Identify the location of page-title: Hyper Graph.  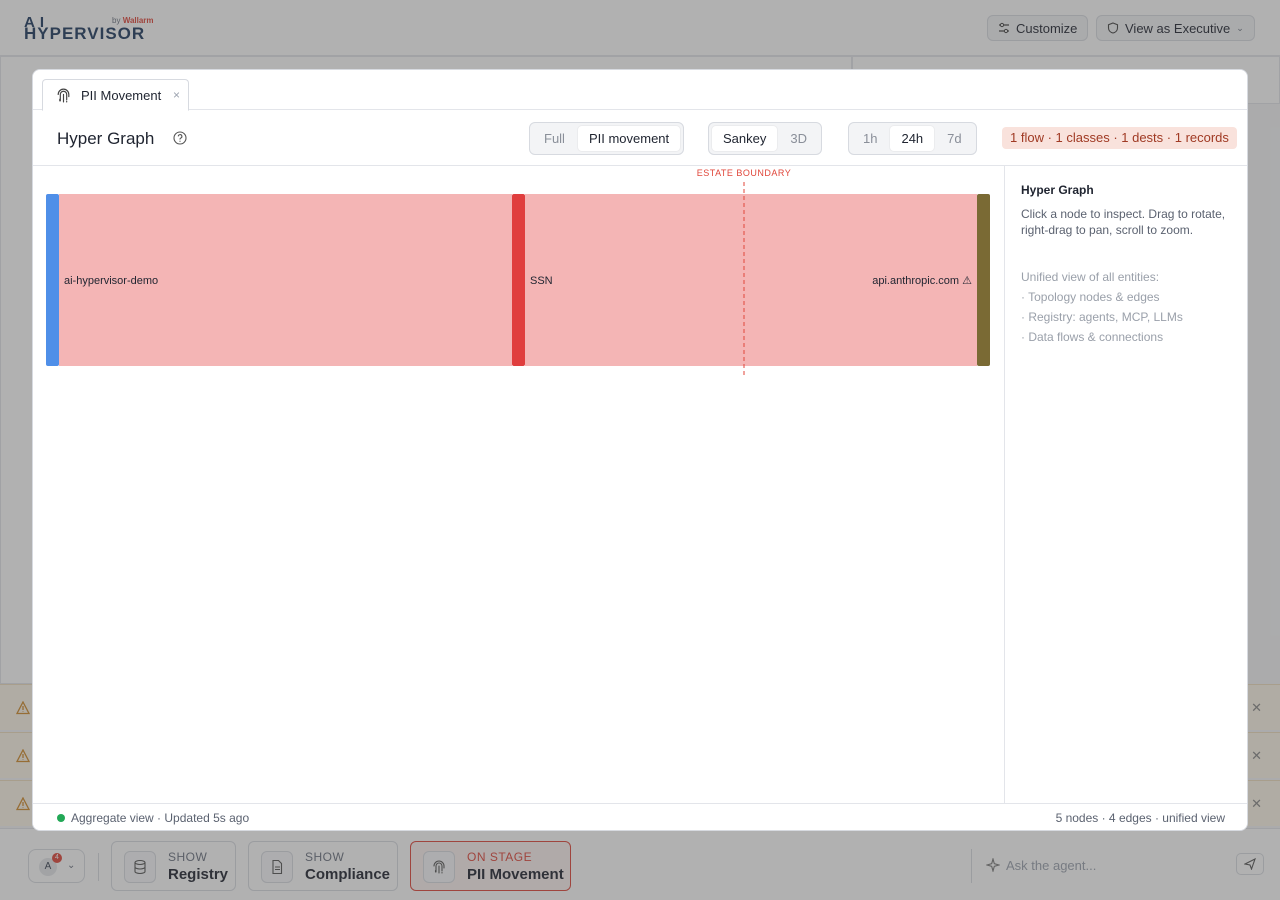
(106, 138).